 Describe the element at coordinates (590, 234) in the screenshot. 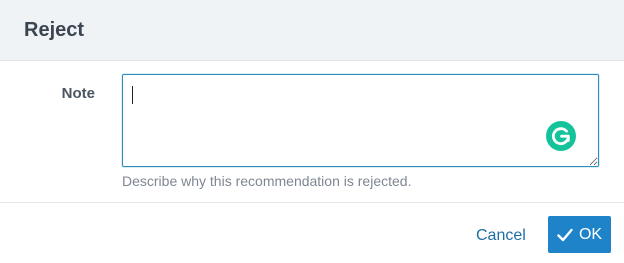

I see `ok-button-label: OK` at that location.